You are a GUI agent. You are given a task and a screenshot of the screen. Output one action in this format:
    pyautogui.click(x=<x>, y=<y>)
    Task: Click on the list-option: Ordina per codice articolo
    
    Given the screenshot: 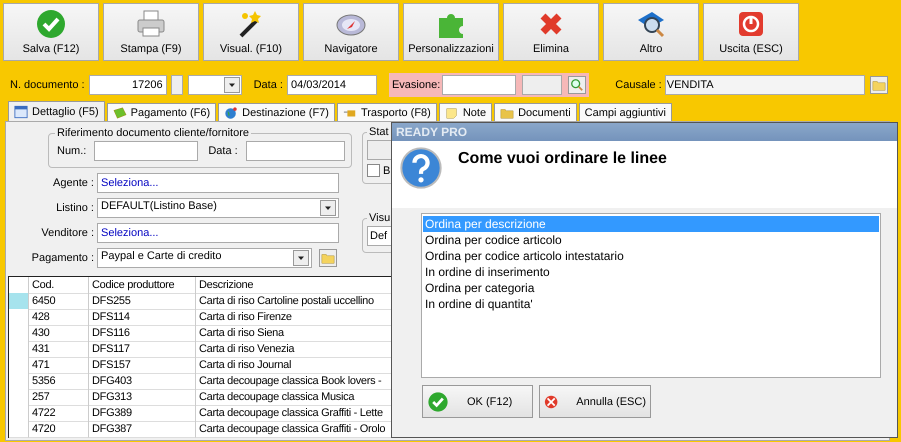 What is the action you would take?
    pyautogui.click(x=651, y=240)
    